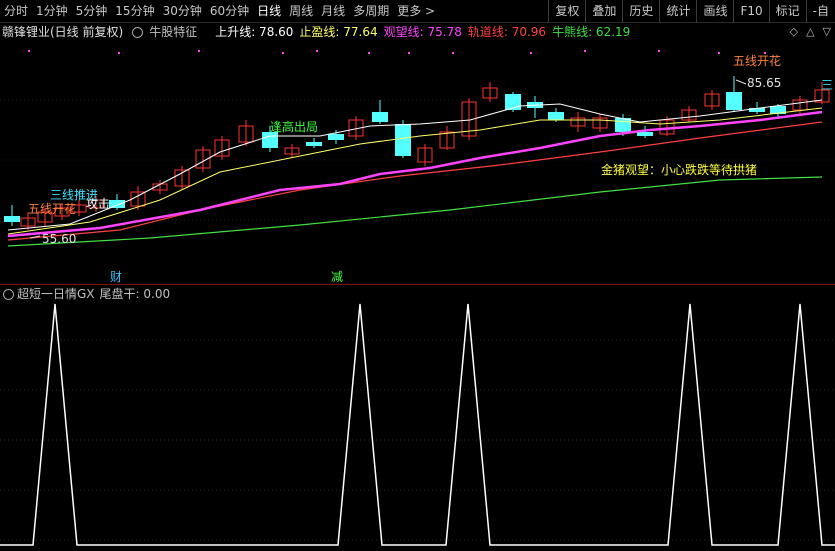 Image resolution: width=835 pixels, height=551 pixels. Describe the element at coordinates (750, 11) in the screenshot. I see `tool-button: F10` at that location.